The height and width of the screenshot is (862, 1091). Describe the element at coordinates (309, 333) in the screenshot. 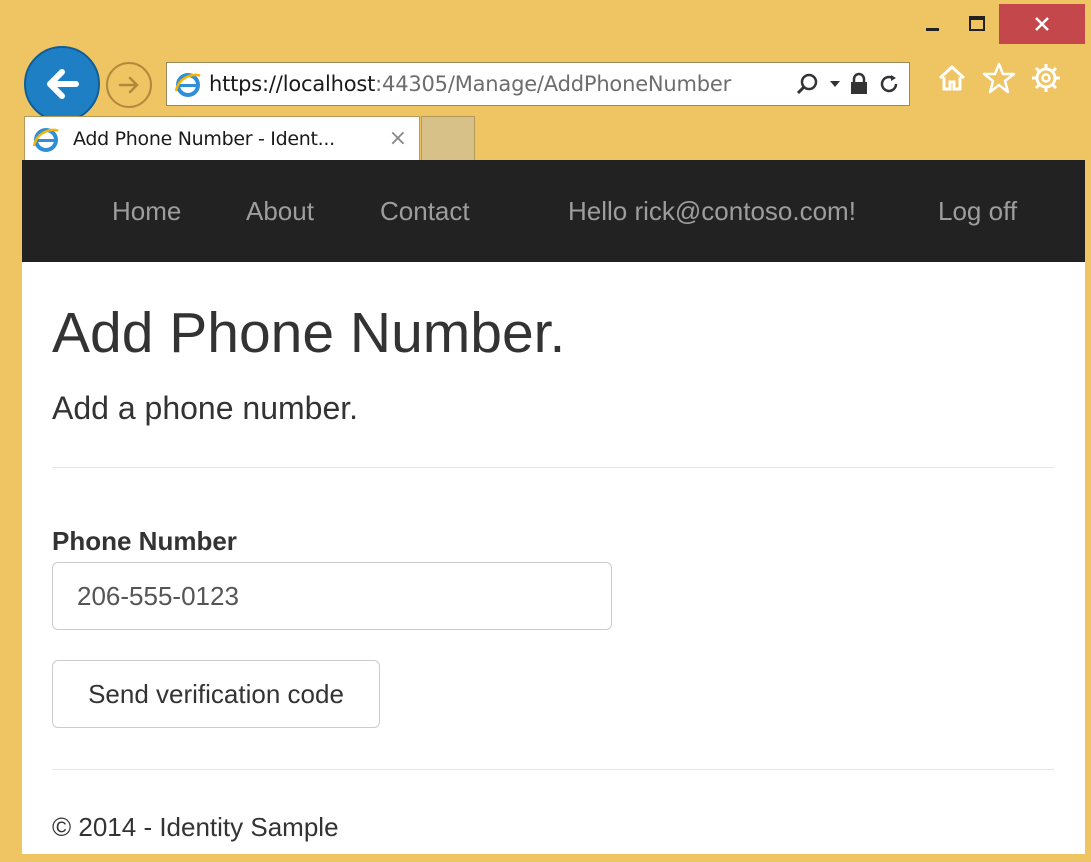

I see `page-title: Add Phone Number.` at that location.